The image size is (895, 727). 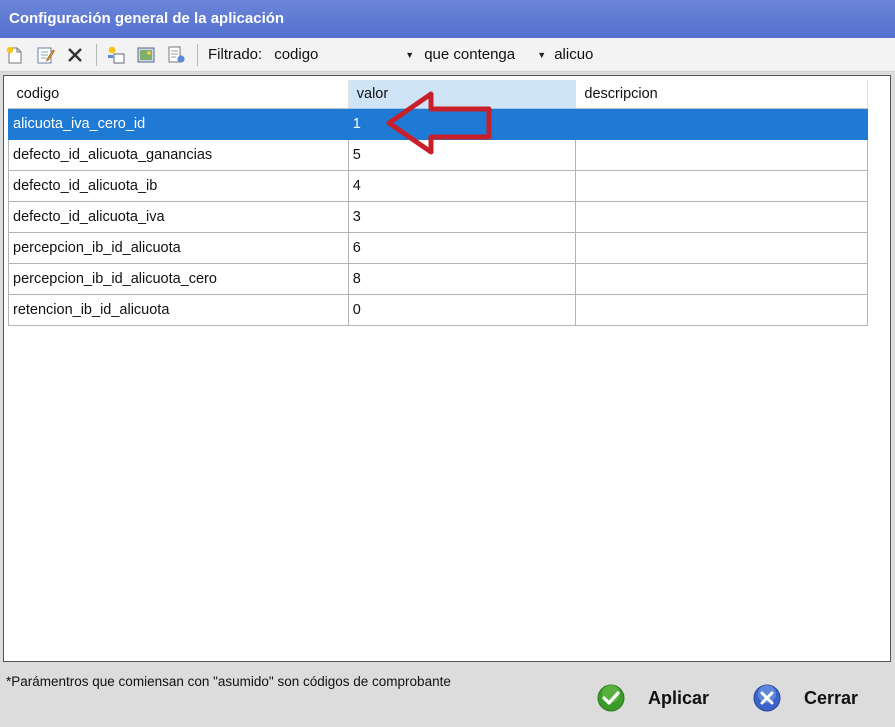 I want to click on filter-field-dropdown: codigo ▼, so click(x=344, y=54).